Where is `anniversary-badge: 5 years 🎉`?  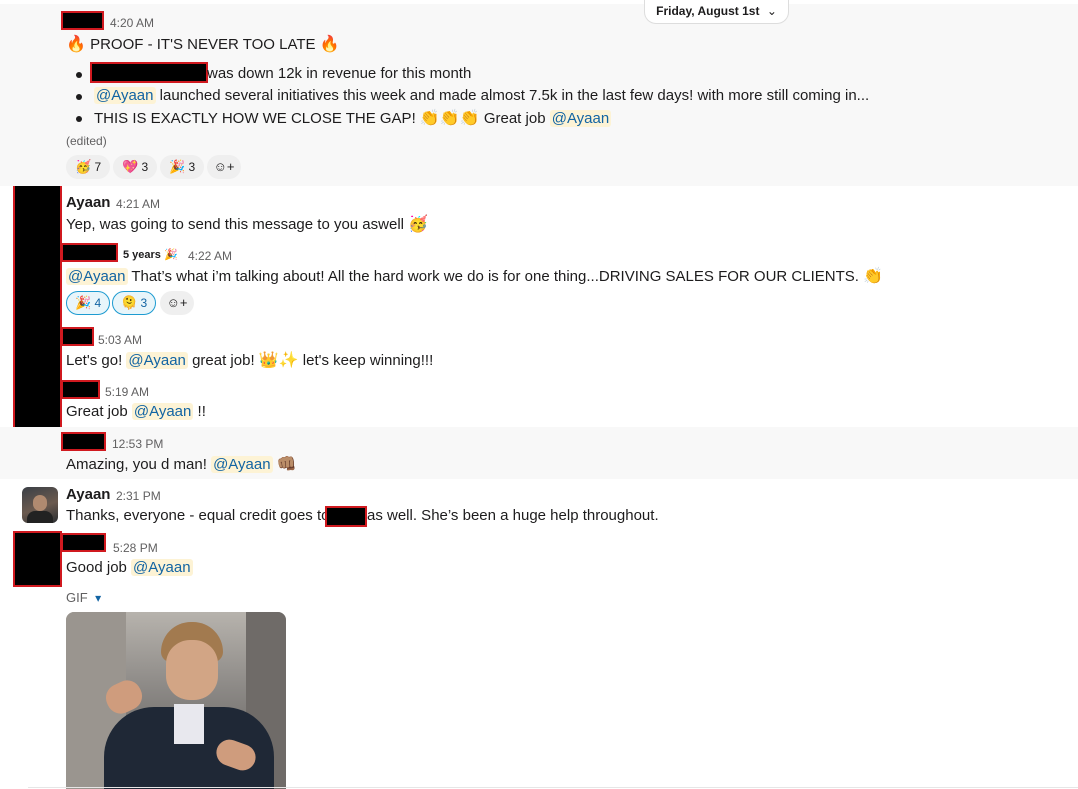 anniversary-badge: 5 years 🎉 is located at coordinates (150, 255).